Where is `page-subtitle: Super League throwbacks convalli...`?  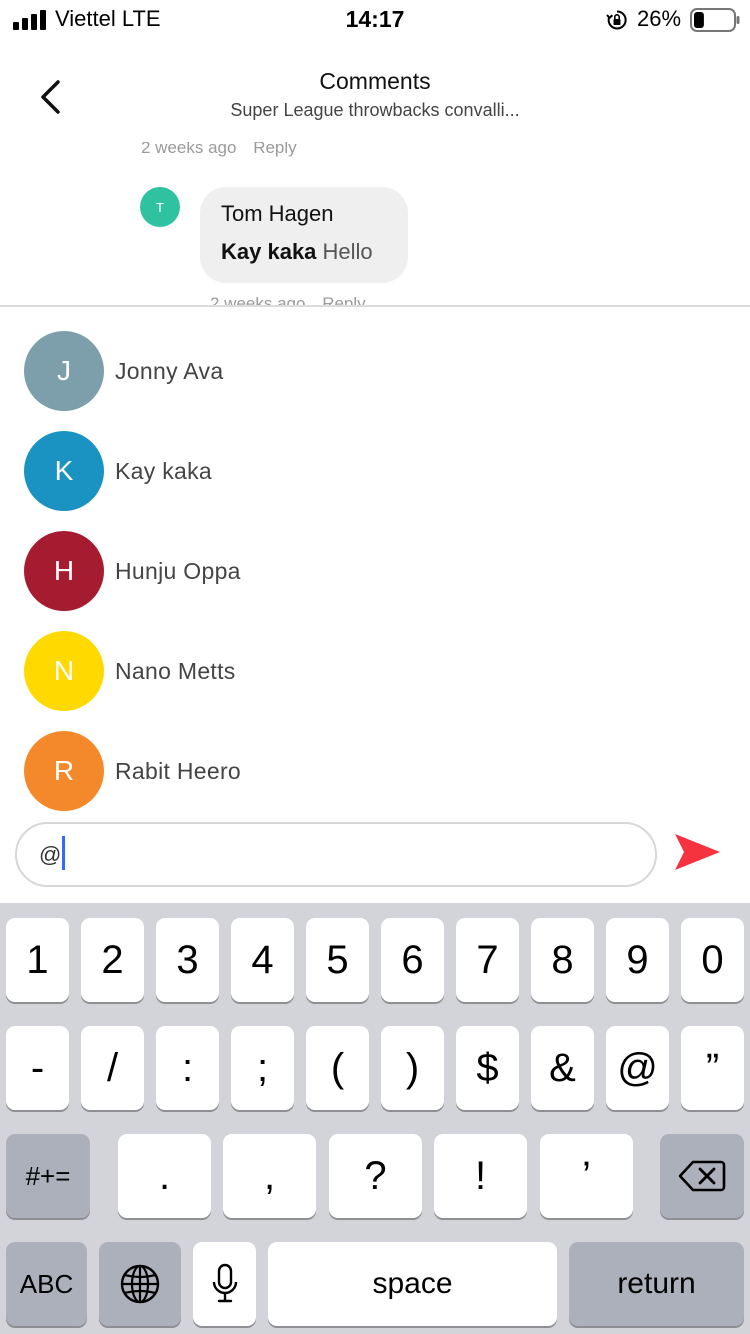
page-subtitle: Super League throwbacks convalli... is located at coordinates (375, 110).